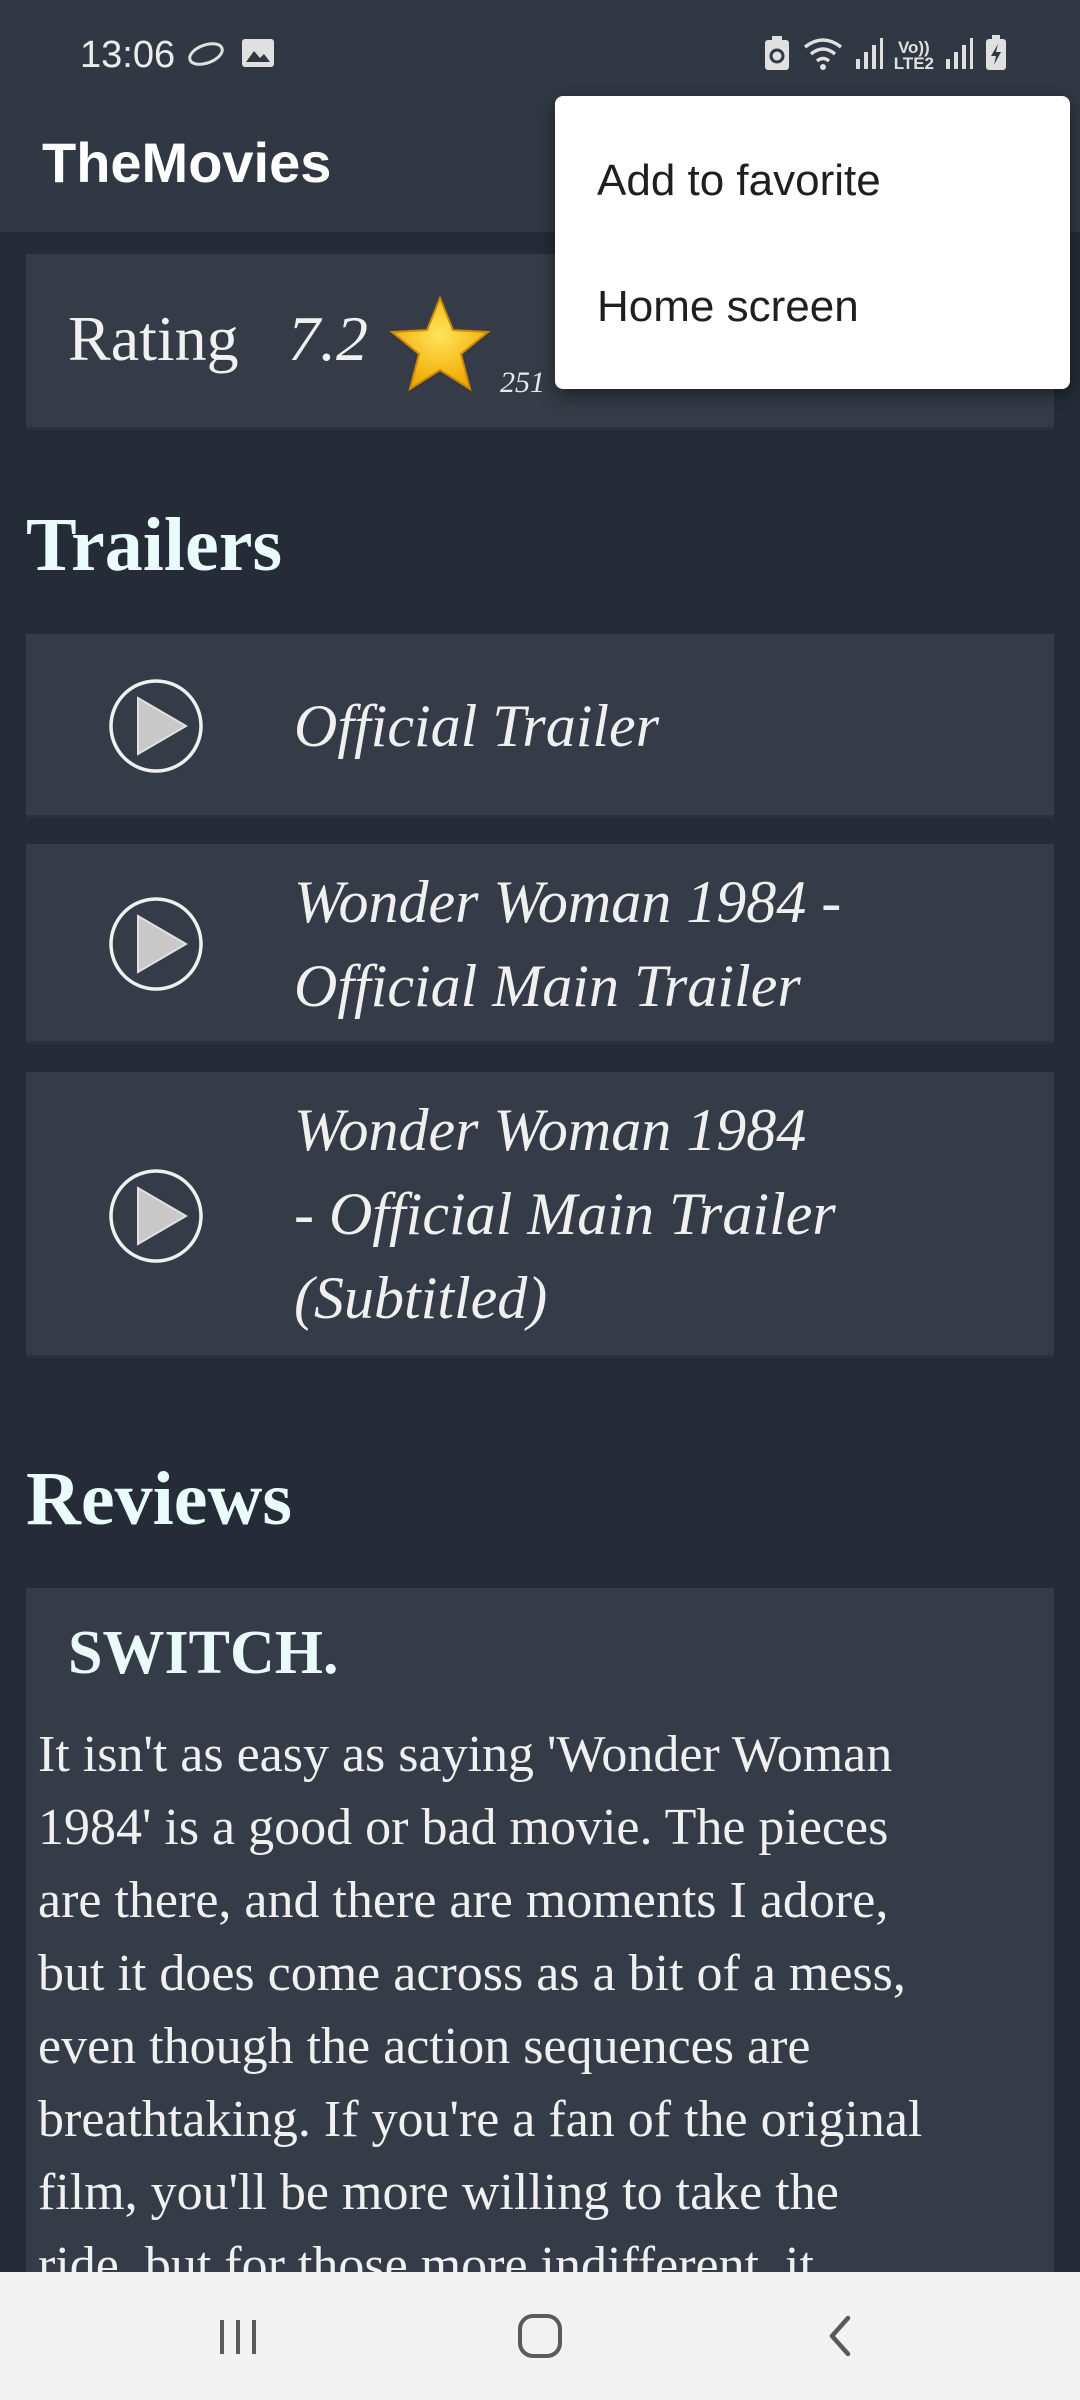  Describe the element at coordinates (206, 55) in the screenshot. I see `cloud-icon` at that location.